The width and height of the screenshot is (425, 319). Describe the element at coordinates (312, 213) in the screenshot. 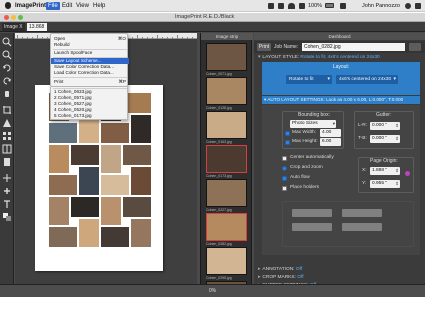

I see `disabled-select` at that location.